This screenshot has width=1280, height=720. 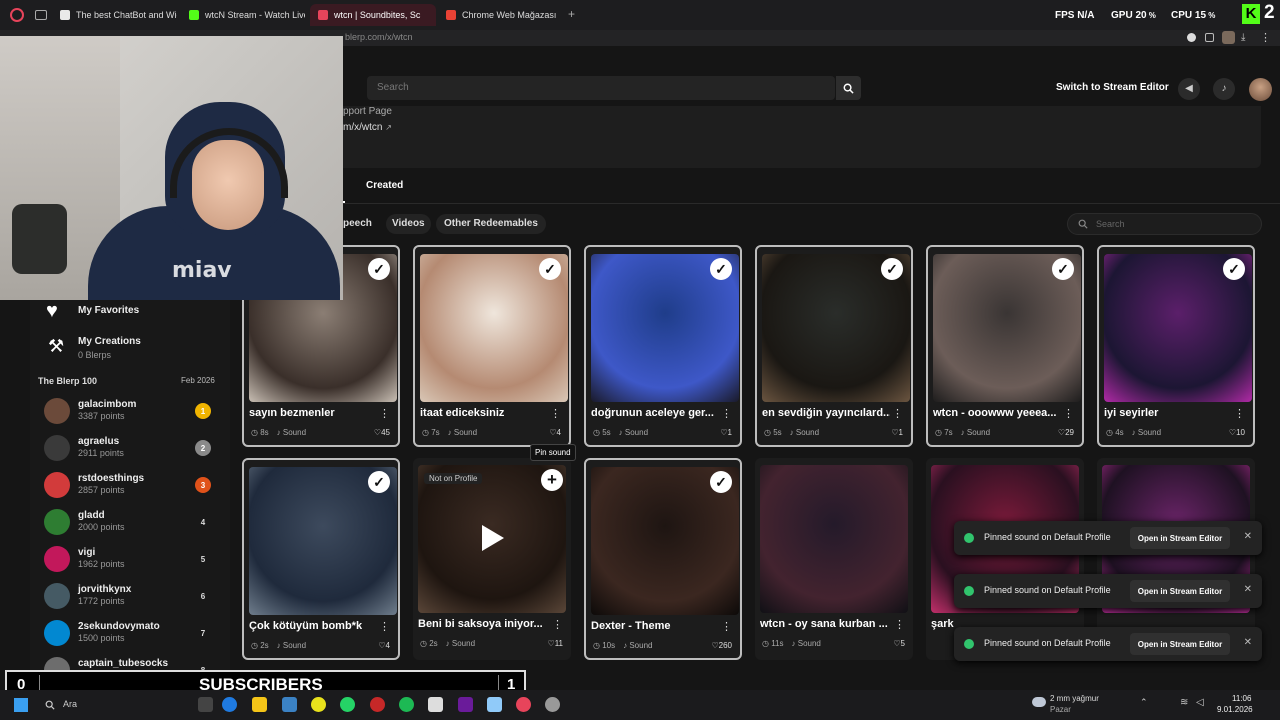 What do you see at coordinates (1184, 702) in the screenshot?
I see `wifi-icon: ≋` at bounding box center [1184, 702].